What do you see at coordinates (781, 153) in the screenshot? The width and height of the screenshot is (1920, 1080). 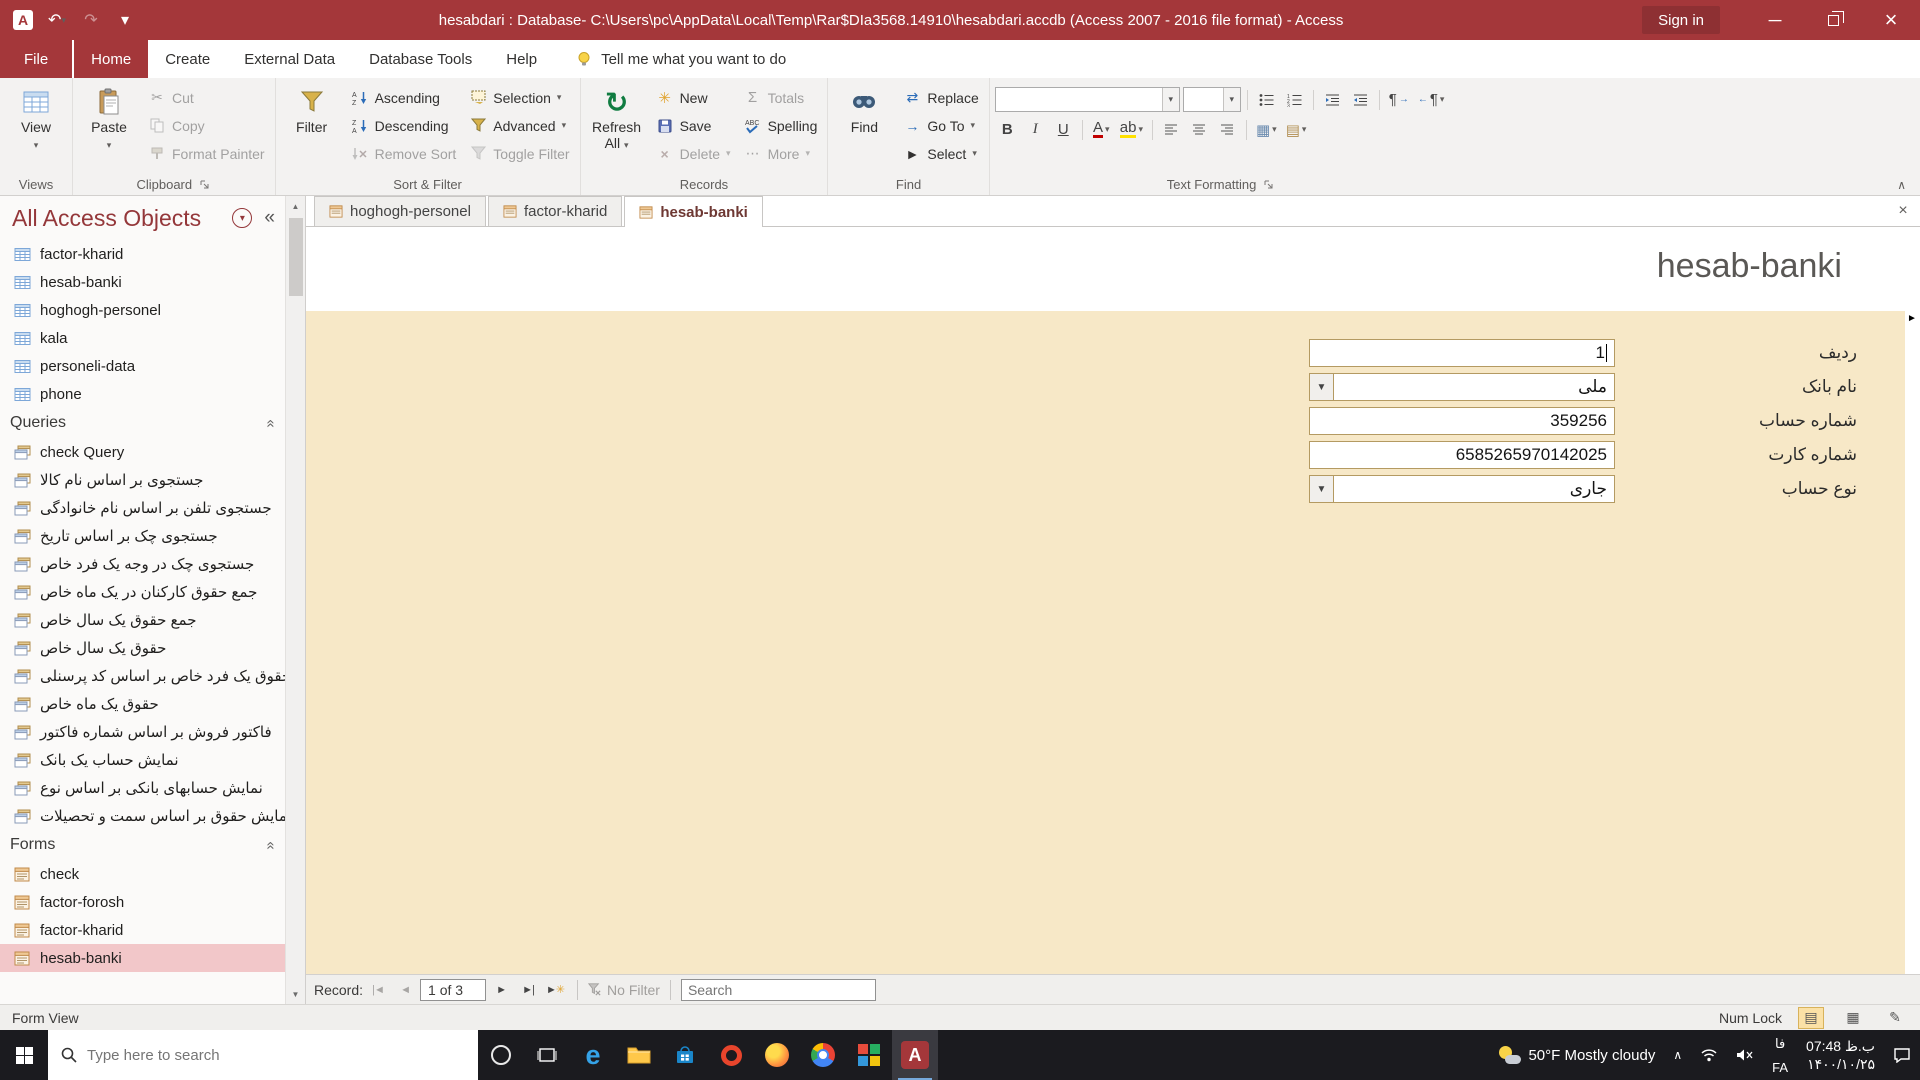 I see `more-button: ⋯ More ▾` at bounding box center [781, 153].